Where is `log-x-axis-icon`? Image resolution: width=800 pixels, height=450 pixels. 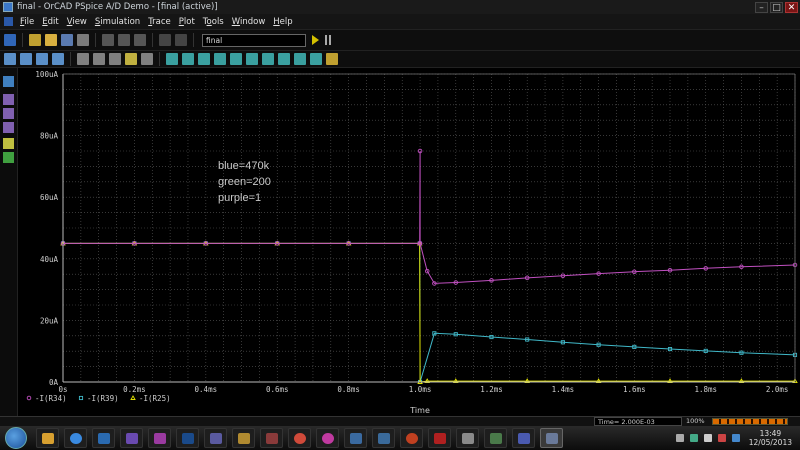 log-x-axis-icon is located at coordinates (83, 59).